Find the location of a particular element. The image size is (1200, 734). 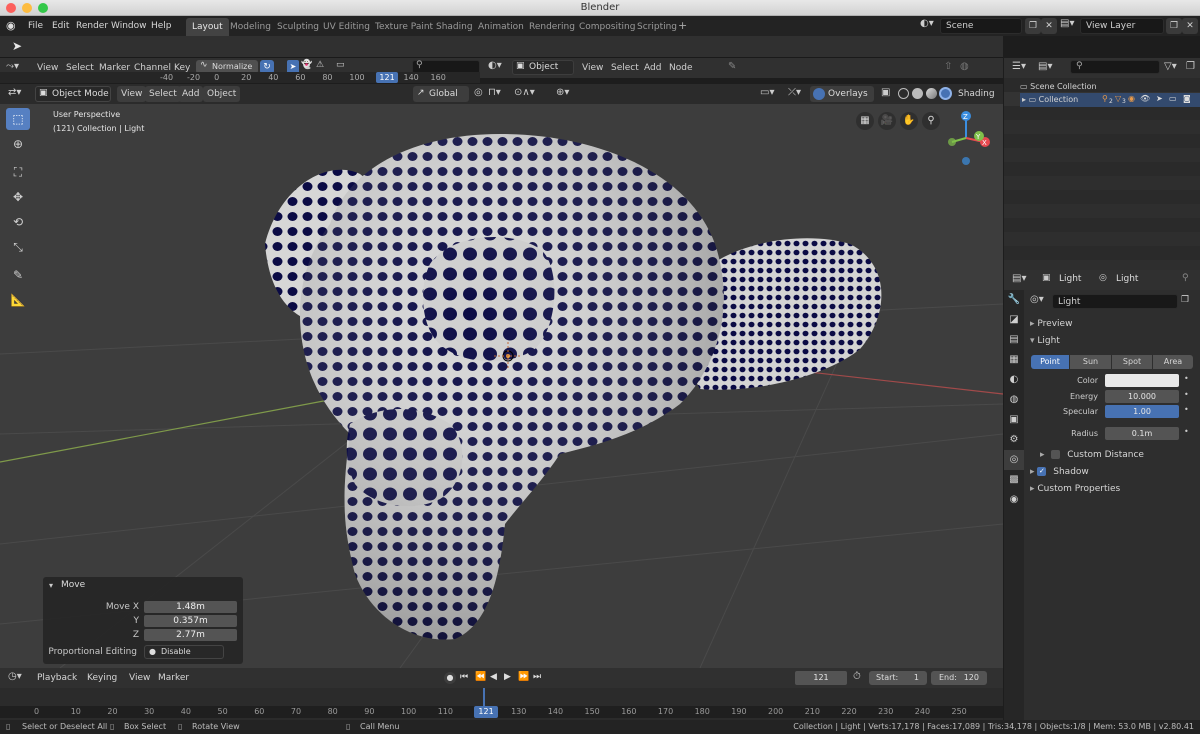

pivot-point-icon: ◎ is located at coordinates (478, 92).